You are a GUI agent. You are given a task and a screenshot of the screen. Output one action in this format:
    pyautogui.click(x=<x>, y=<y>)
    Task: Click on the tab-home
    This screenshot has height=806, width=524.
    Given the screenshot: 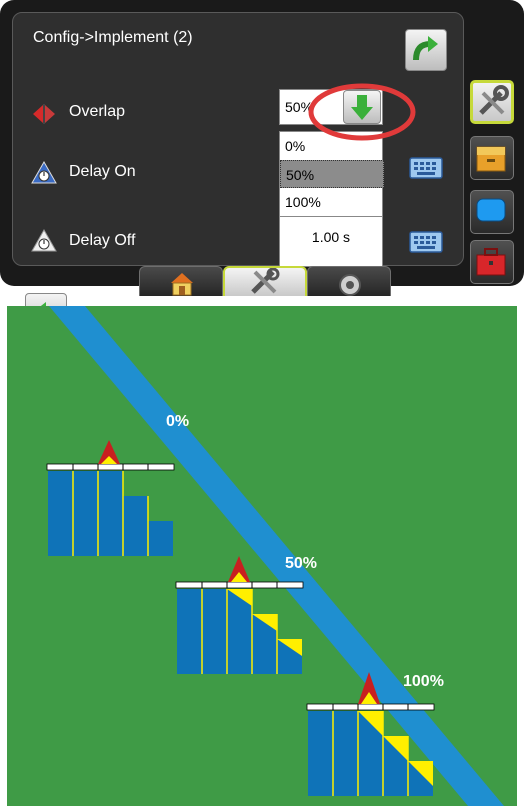 What is the action you would take?
    pyautogui.click(x=181, y=281)
    